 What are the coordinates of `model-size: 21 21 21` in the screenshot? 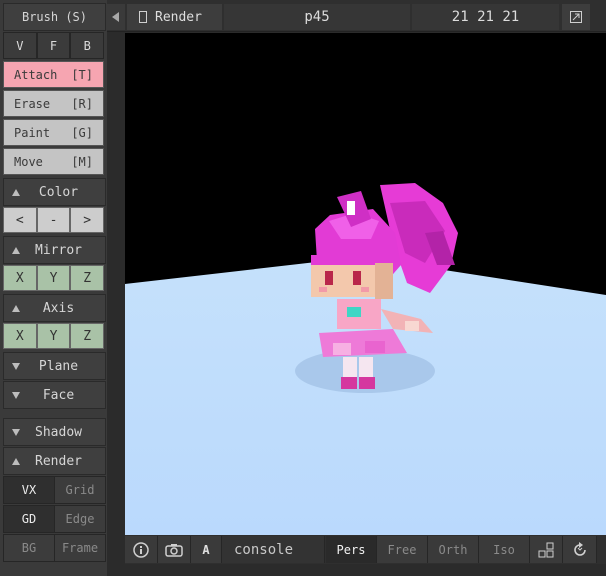 It's located at (485, 17).